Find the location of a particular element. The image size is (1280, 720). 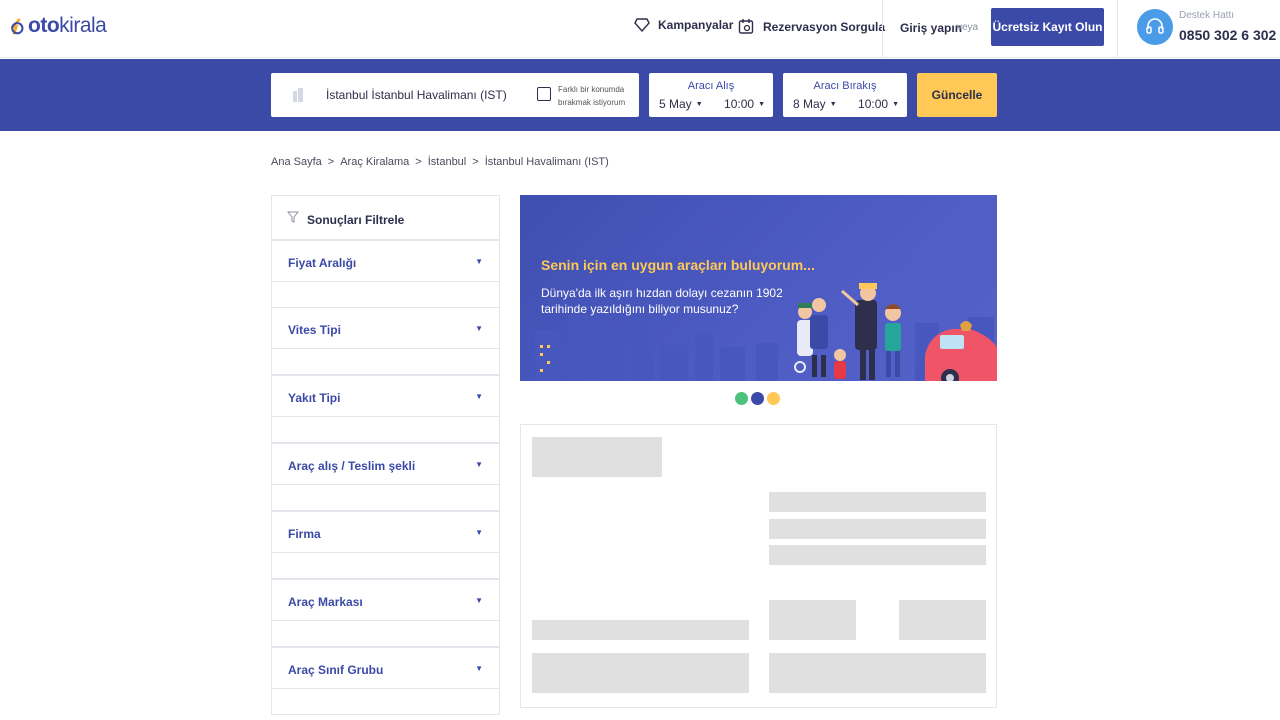

dropoff-time-select: 10:00 ▼ is located at coordinates (878, 104).